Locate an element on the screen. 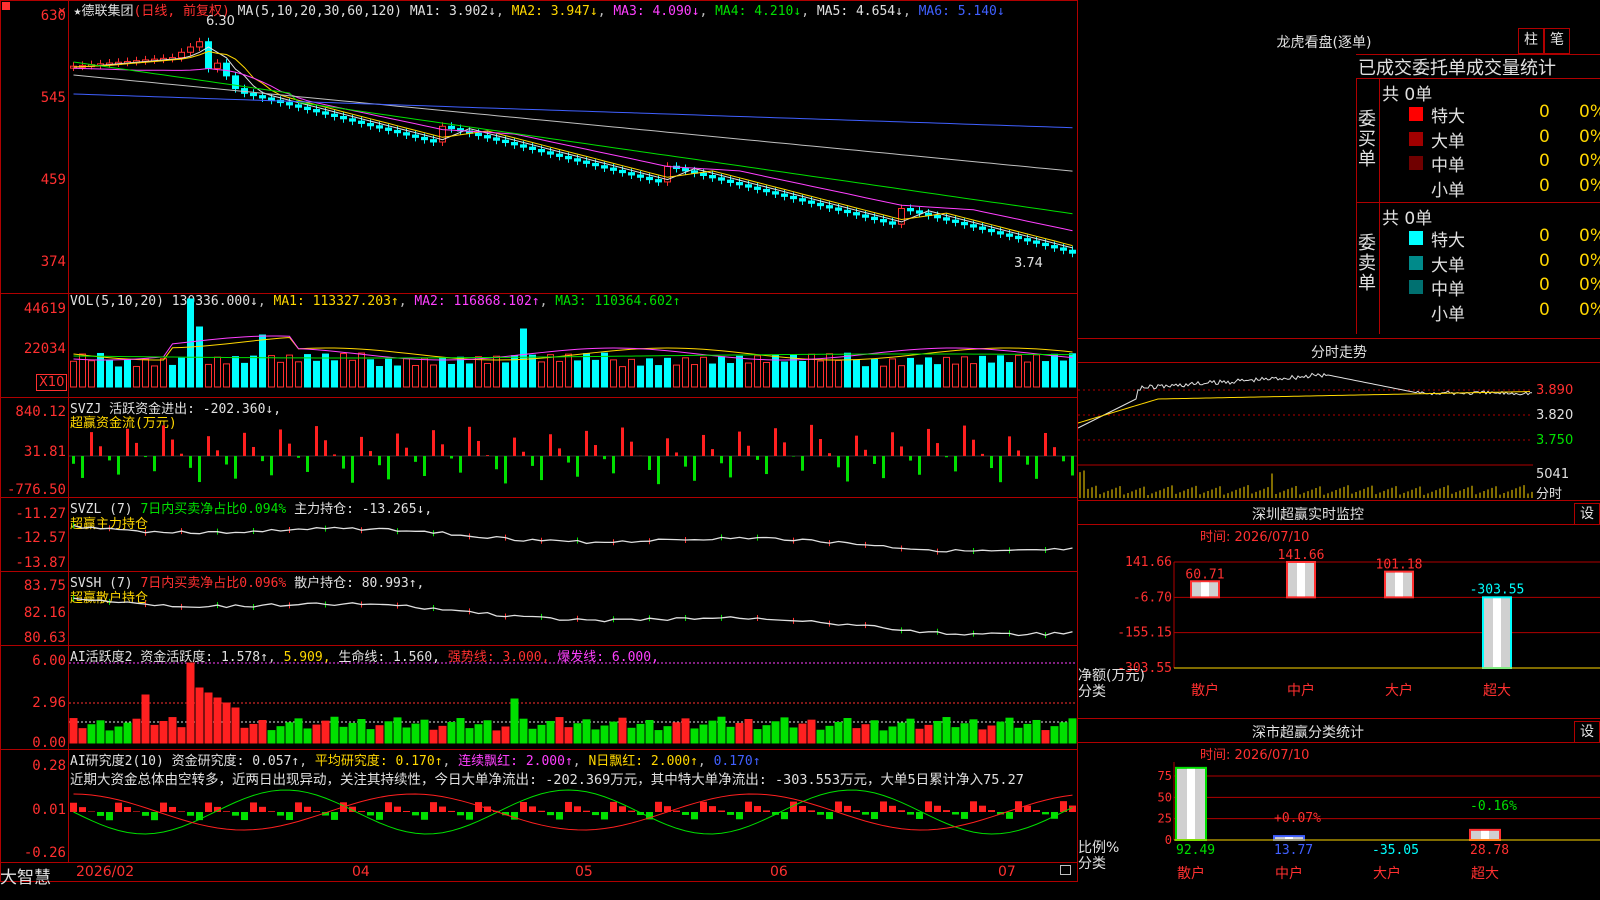 This screenshot has width=1600, height=900. price-tick: 374 is located at coordinates (53, 262).